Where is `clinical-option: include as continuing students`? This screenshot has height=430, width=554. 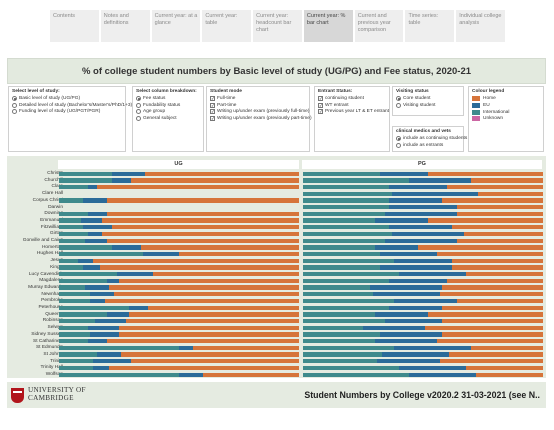 clinical-option: include as continuing students is located at coordinates (431, 138).